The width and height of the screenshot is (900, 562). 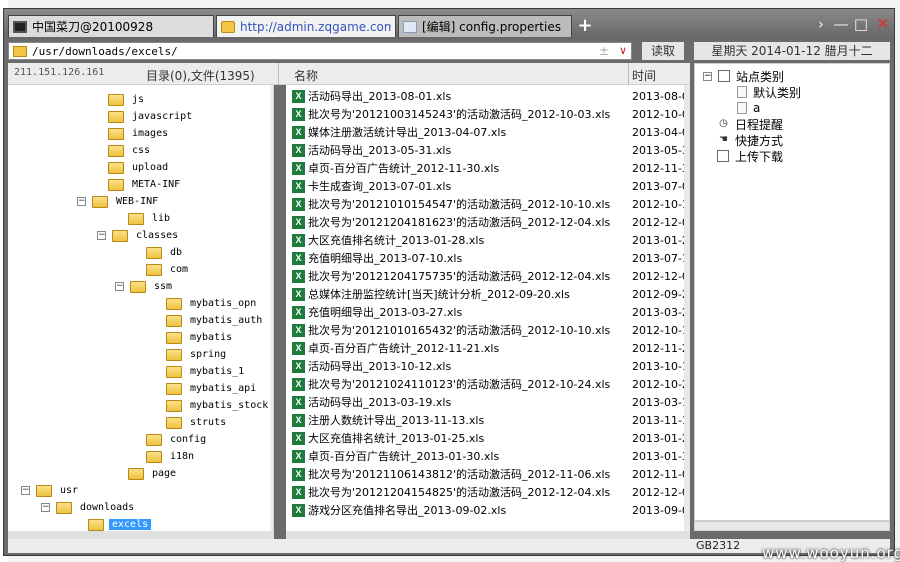 What do you see at coordinates (485, 96) in the screenshot?
I see `file-row: X 活动码导出_2013-08-01.xls 2013-08-0` at bounding box center [485, 96].